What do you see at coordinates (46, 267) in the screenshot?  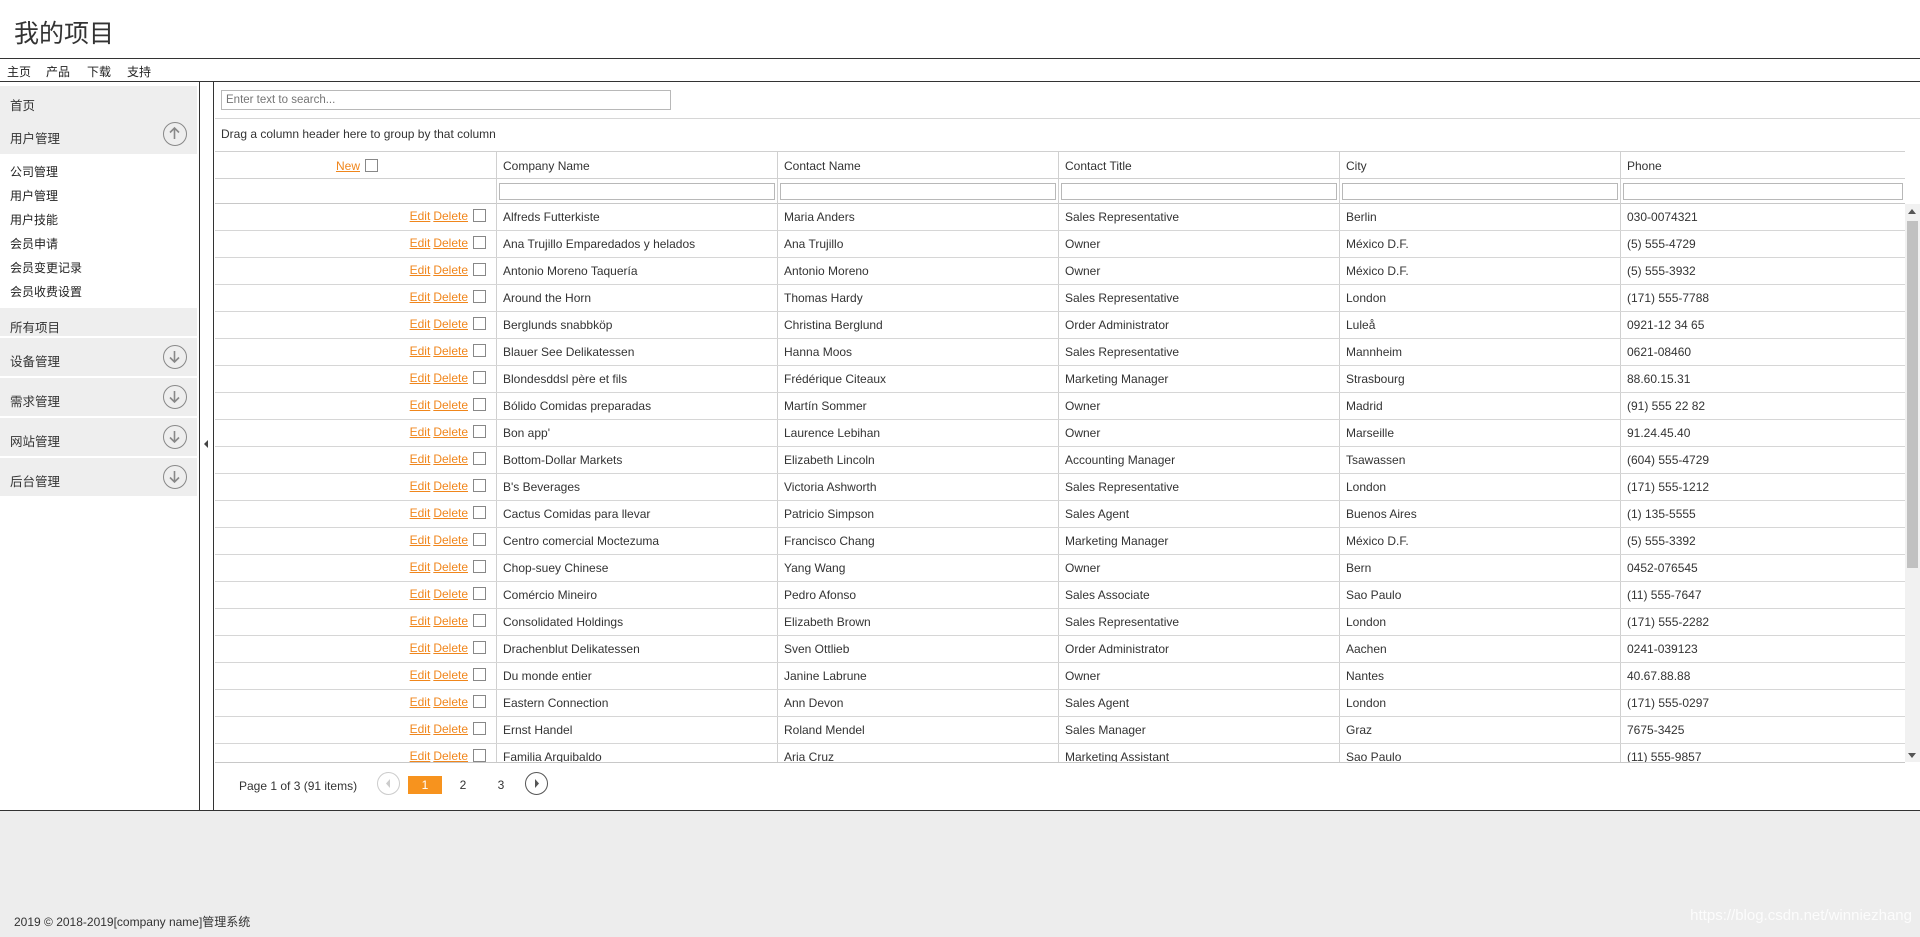 I see `sidebar-subitem-member-changes: 会员变更记录` at bounding box center [46, 267].